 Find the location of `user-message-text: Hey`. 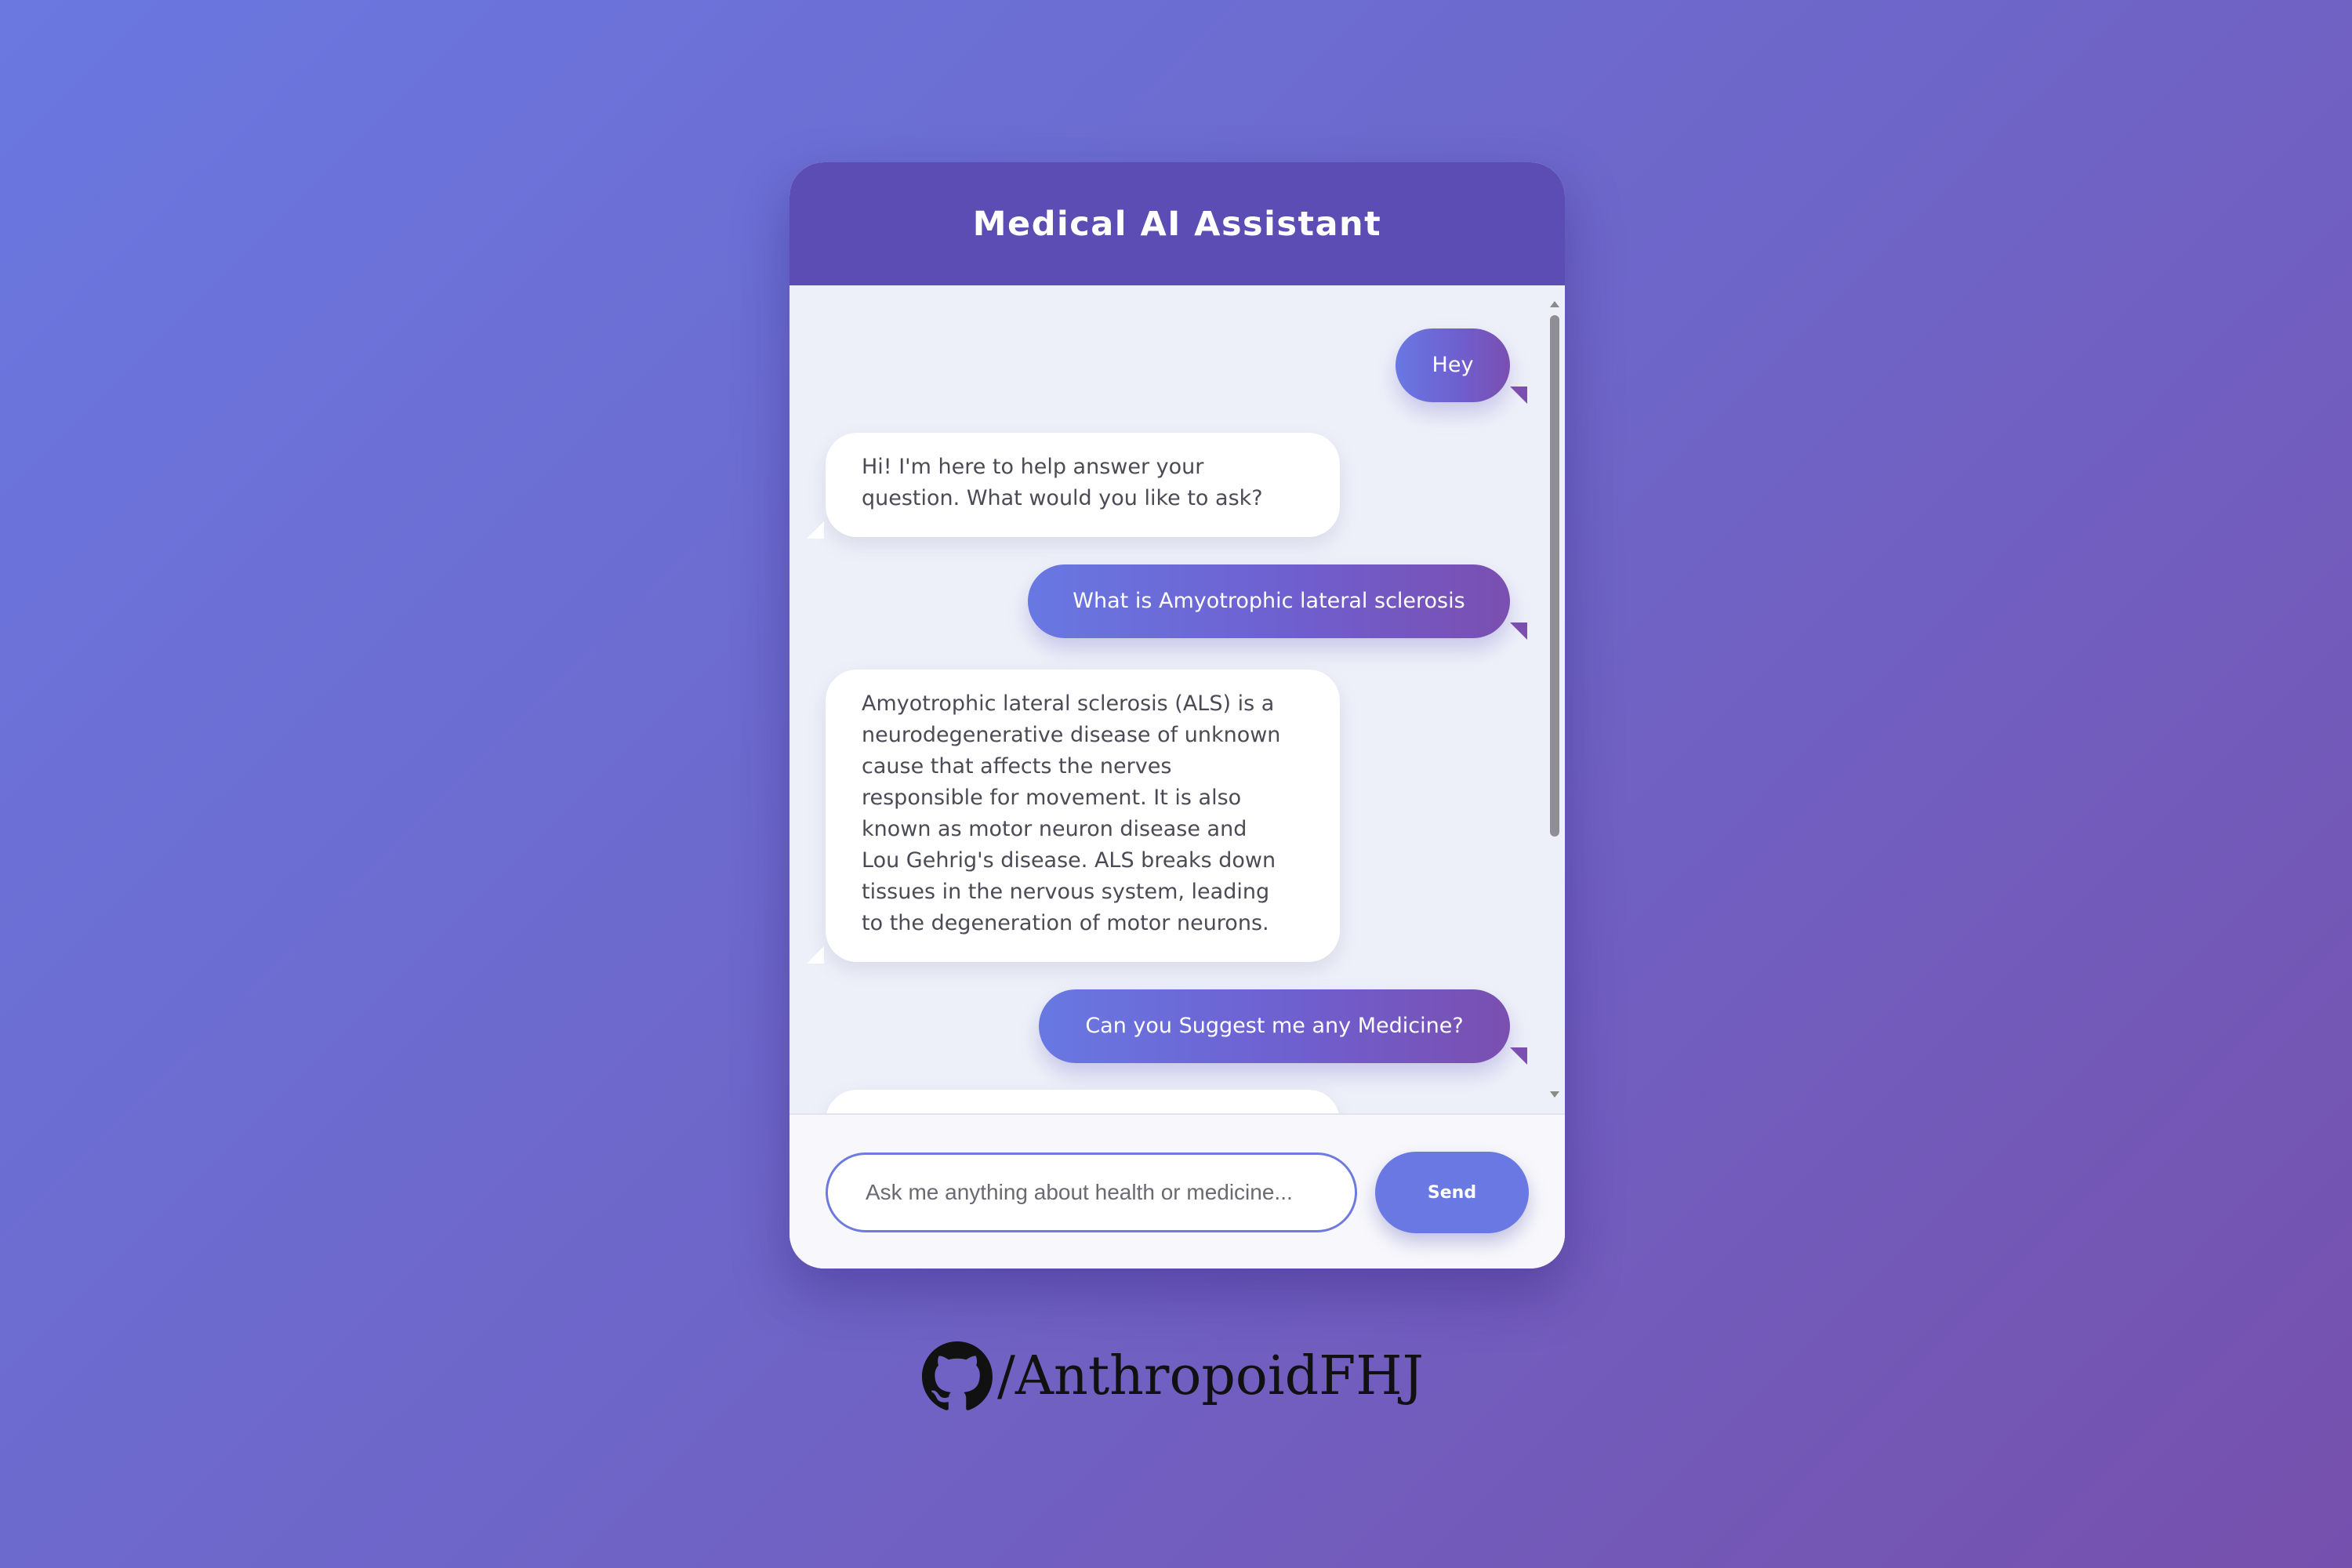

user-message-text: Hey is located at coordinates (1453, 365).